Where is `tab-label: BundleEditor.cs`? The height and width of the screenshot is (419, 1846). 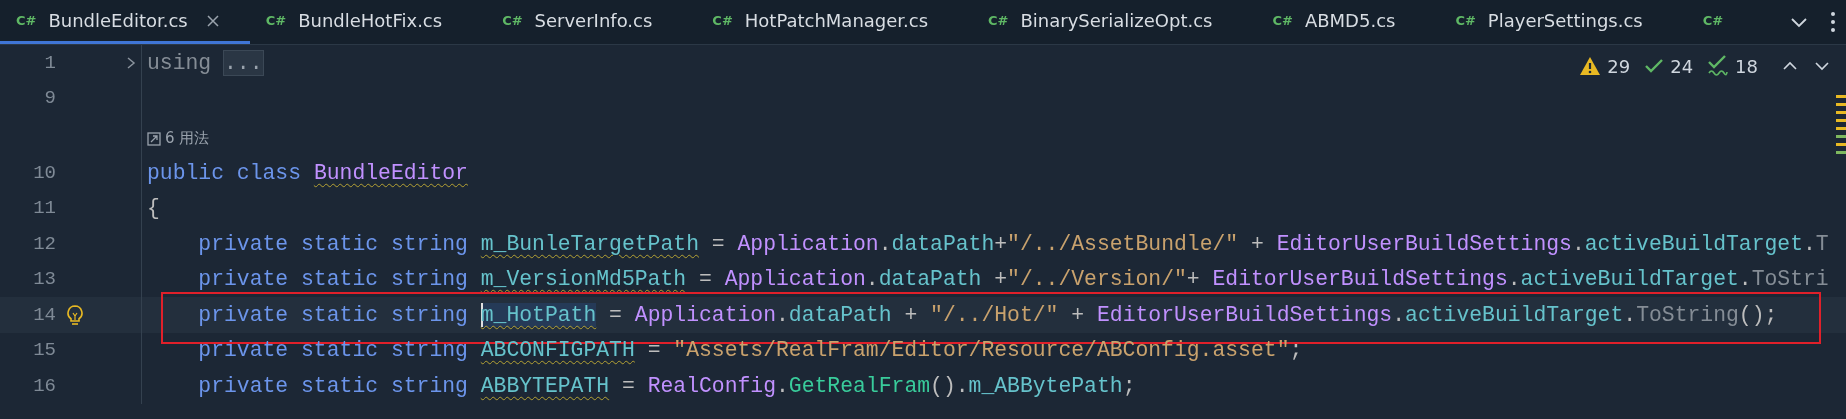
tab-label: BundleEditor.cs is located at coordinates (118, 20).